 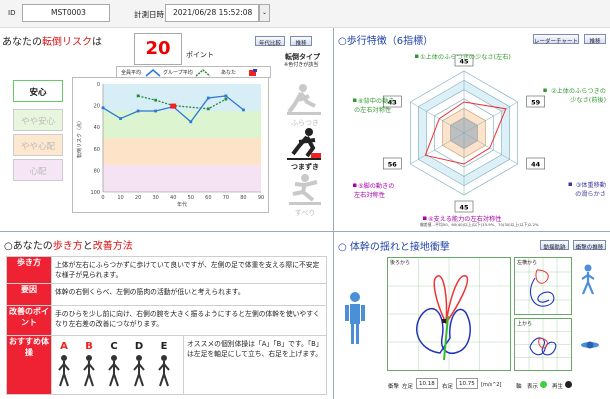 I want to click on sway-trace-button: 動揺軌跡, so click(x=554, y=245).